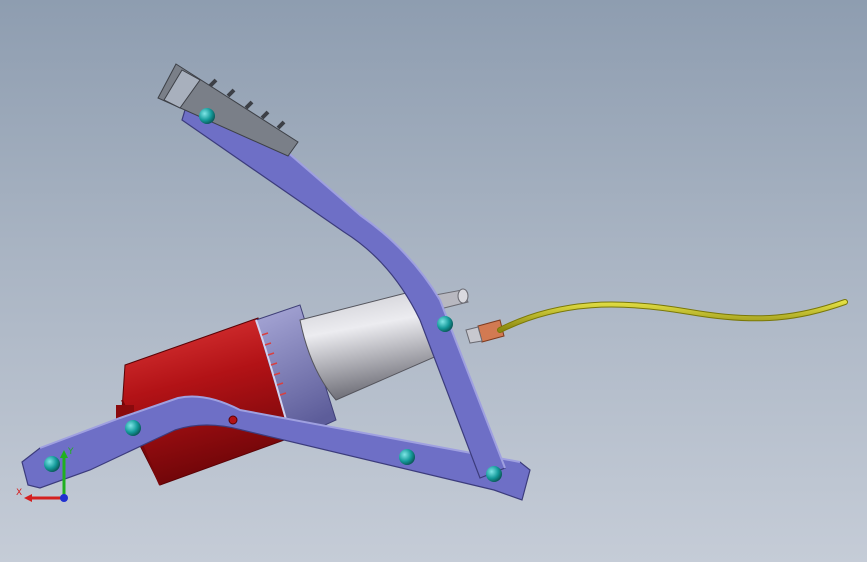 This screenshot has width=867, height=562. Describe the element at coordinates (28, 498) in the screenshot. I see `x-axis-arrow-icon` at that location.